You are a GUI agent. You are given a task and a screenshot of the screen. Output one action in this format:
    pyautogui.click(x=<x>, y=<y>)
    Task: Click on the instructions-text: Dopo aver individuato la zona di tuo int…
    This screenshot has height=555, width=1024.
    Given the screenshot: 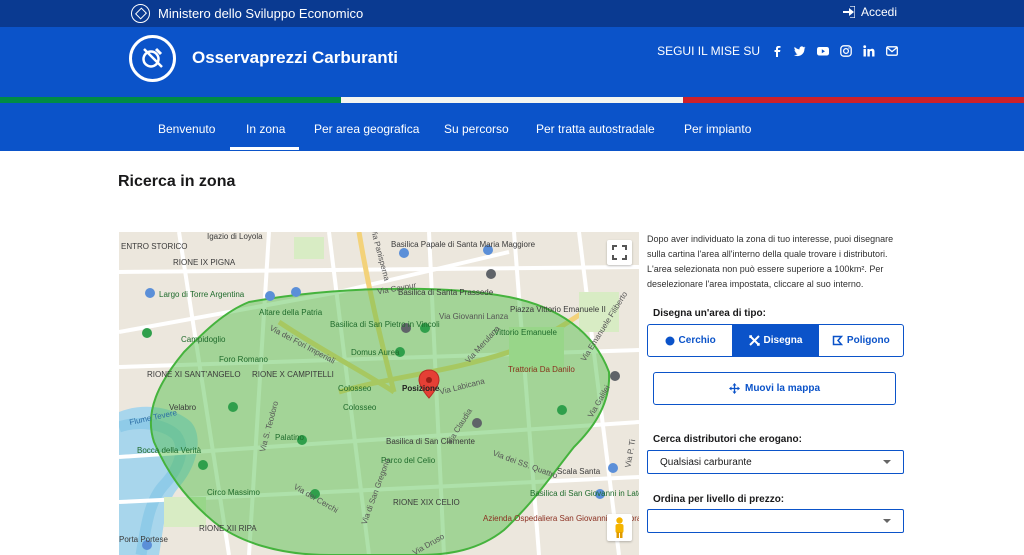 What is the action you would take?
    pyautogui.click(x=770, y=261)
    